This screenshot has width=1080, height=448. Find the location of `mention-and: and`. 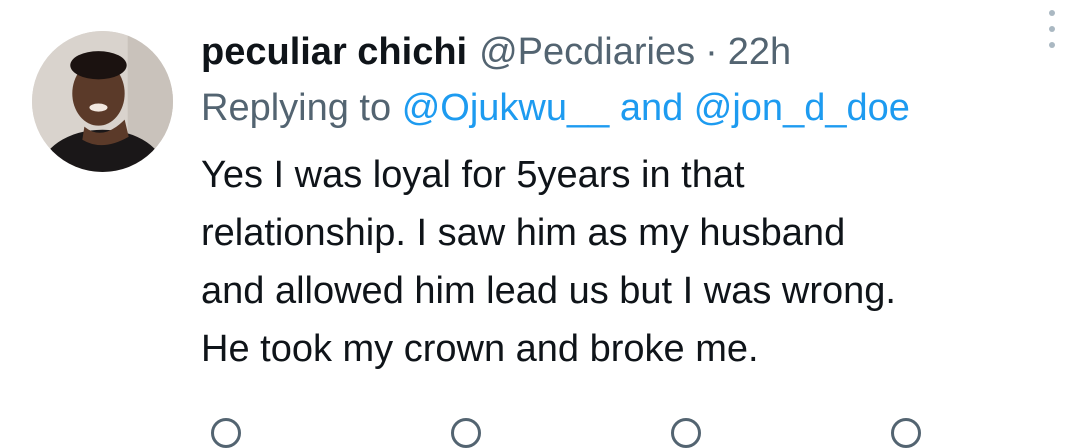

mention-and: and is located at coordinates (651, 108).